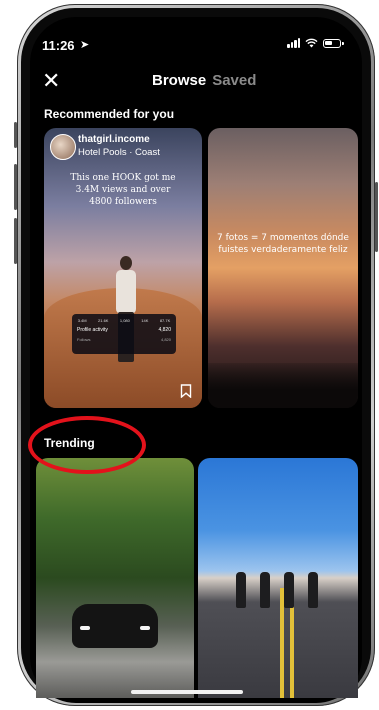  Describe the element at coordinates (85, 45) in the screenshot. I see `location-arrow-icon: ➤` at that location.